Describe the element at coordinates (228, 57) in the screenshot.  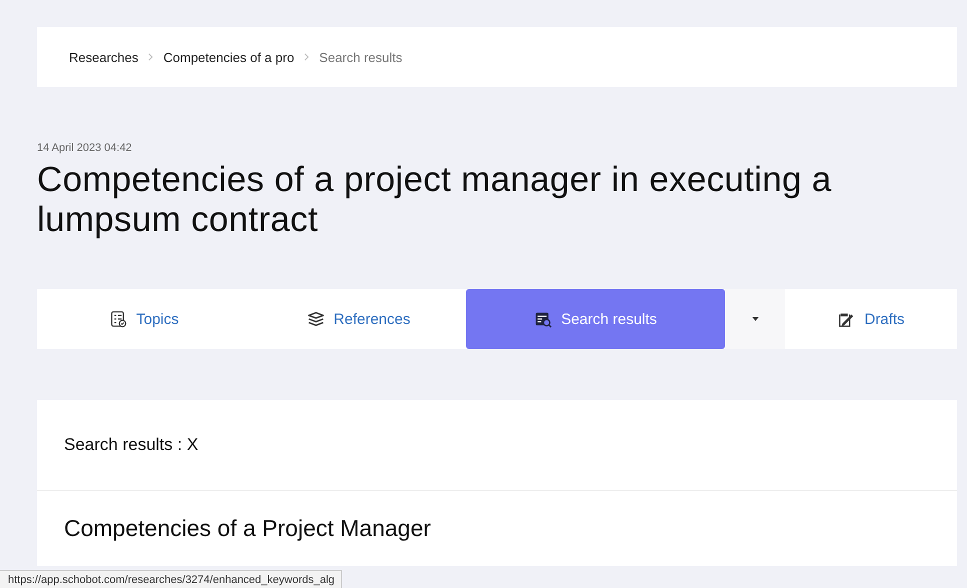
I see `breadcrumb-link: Competencies of a pro` at that location.